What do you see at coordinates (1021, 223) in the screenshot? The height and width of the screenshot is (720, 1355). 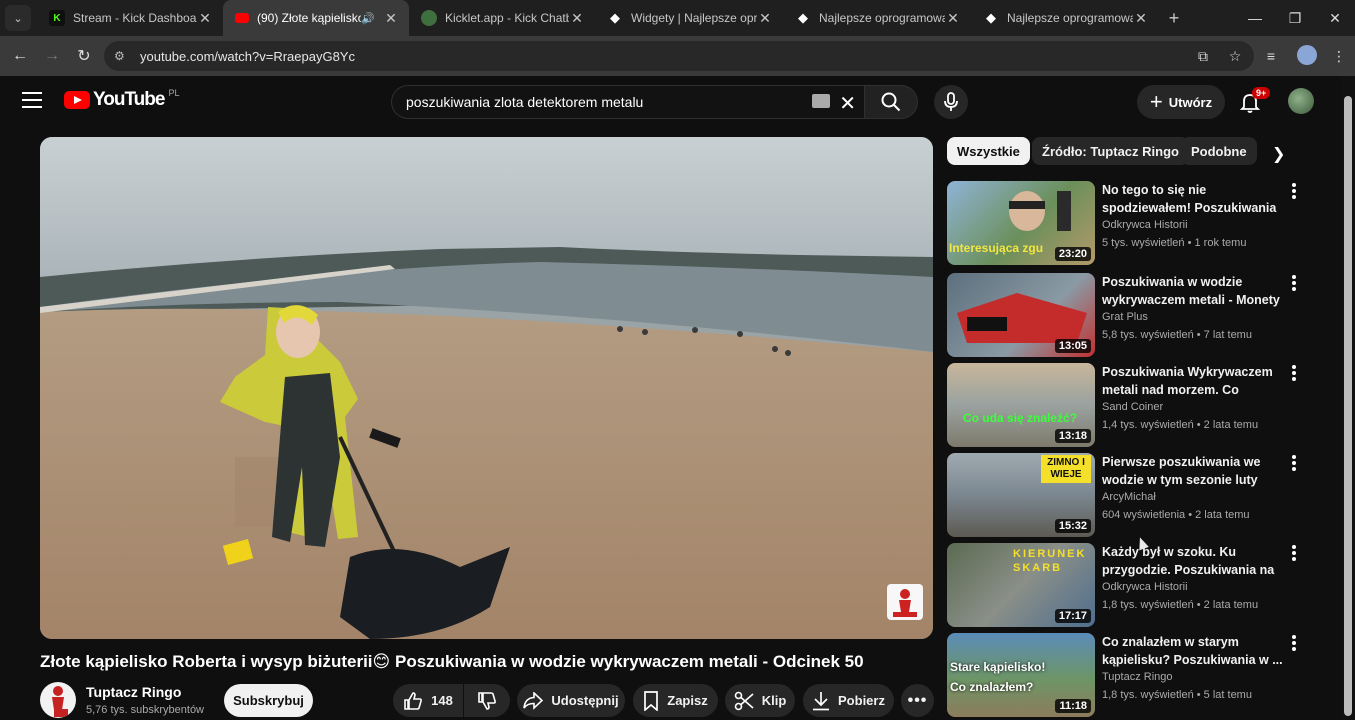 I see `video-thumbnail: Interesująca zgu 23:20` at bounding box center [1021, 223].